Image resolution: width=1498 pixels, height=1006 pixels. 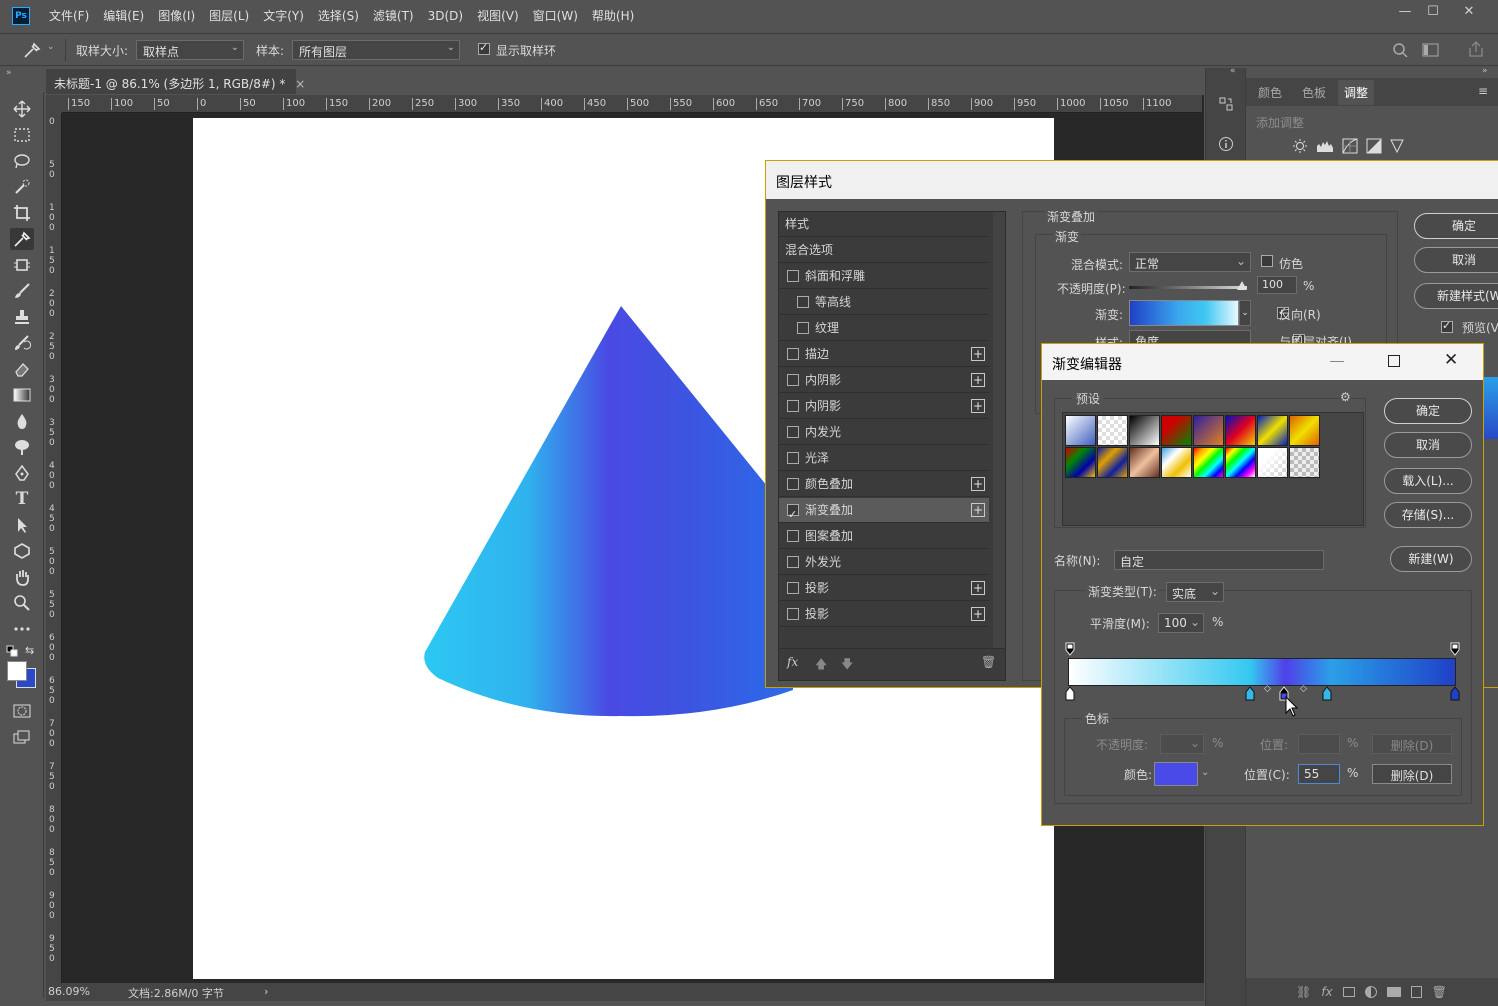 What do you see at coordinates (22, 711) in the screenshot?
I see `quick-mask-icon` at bounding box center [22, 711].